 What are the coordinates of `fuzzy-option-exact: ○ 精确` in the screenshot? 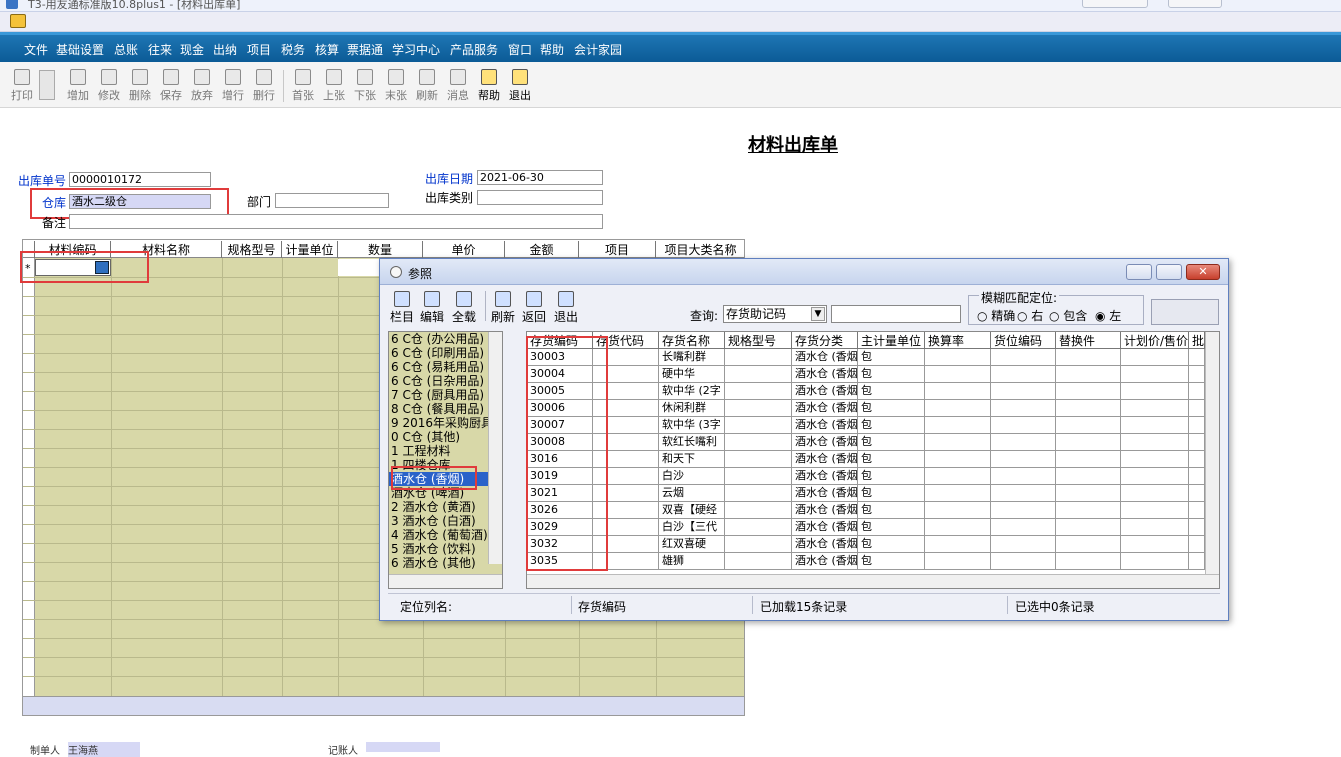 It's located at (996, 315).